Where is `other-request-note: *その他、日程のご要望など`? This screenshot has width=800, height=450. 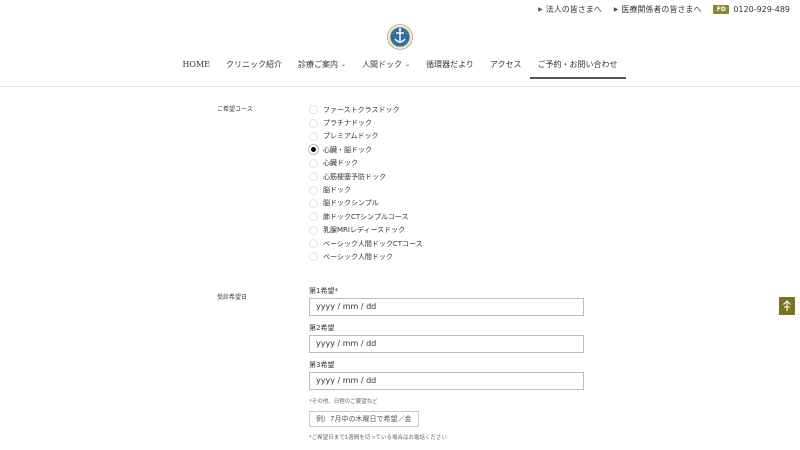
other-request-note: *その他、日程のご要望など is located at coordinates (343, 402).